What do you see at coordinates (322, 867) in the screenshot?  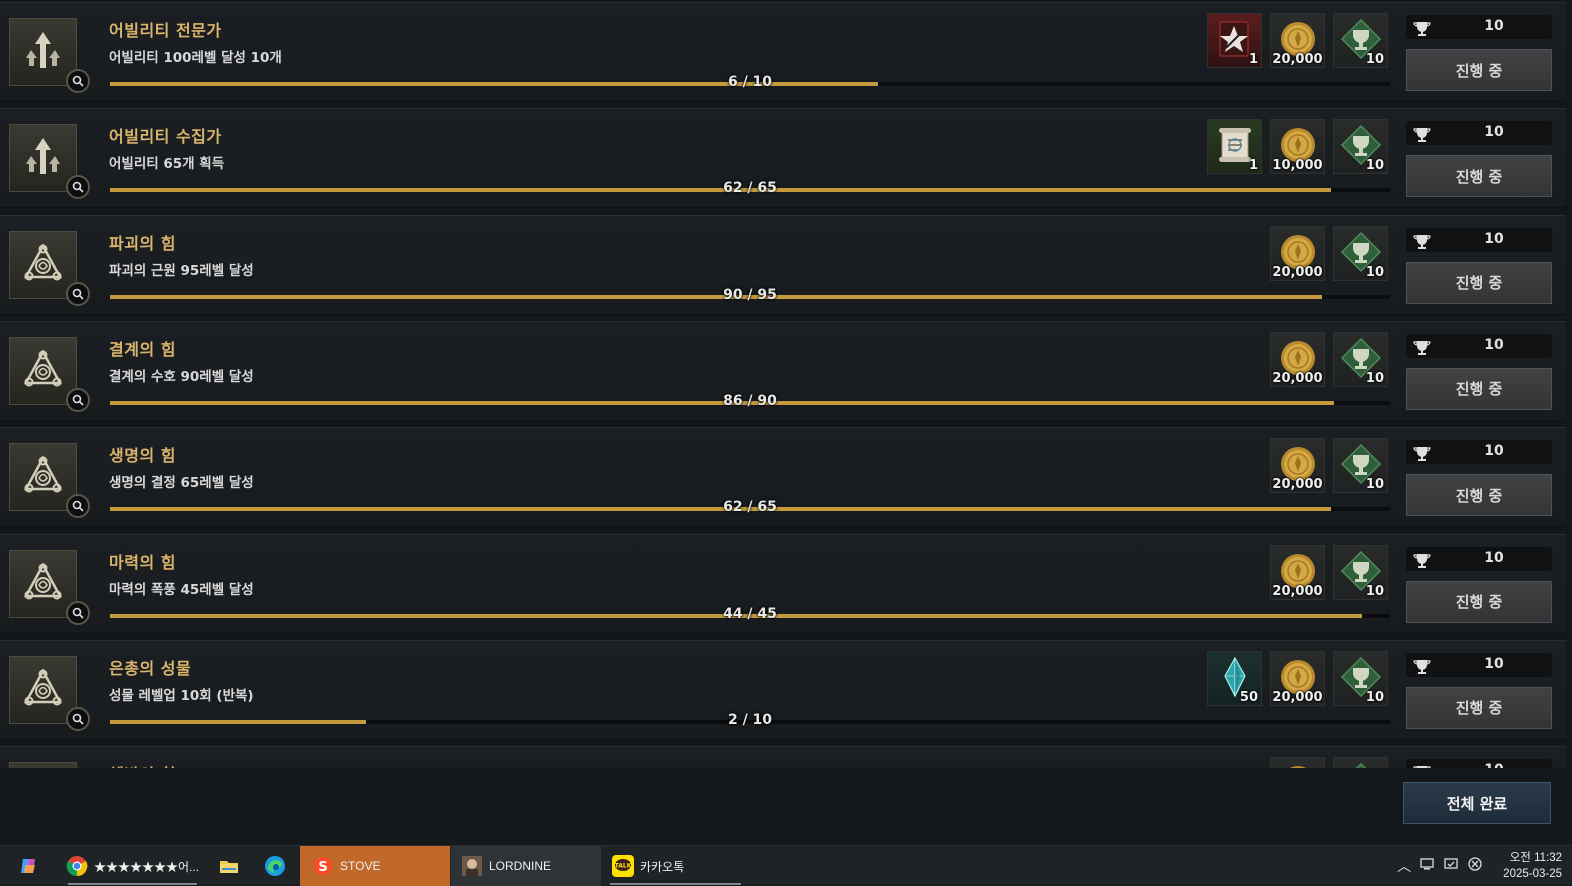 I see `svg-text: S` at bounding box center [322, 867].